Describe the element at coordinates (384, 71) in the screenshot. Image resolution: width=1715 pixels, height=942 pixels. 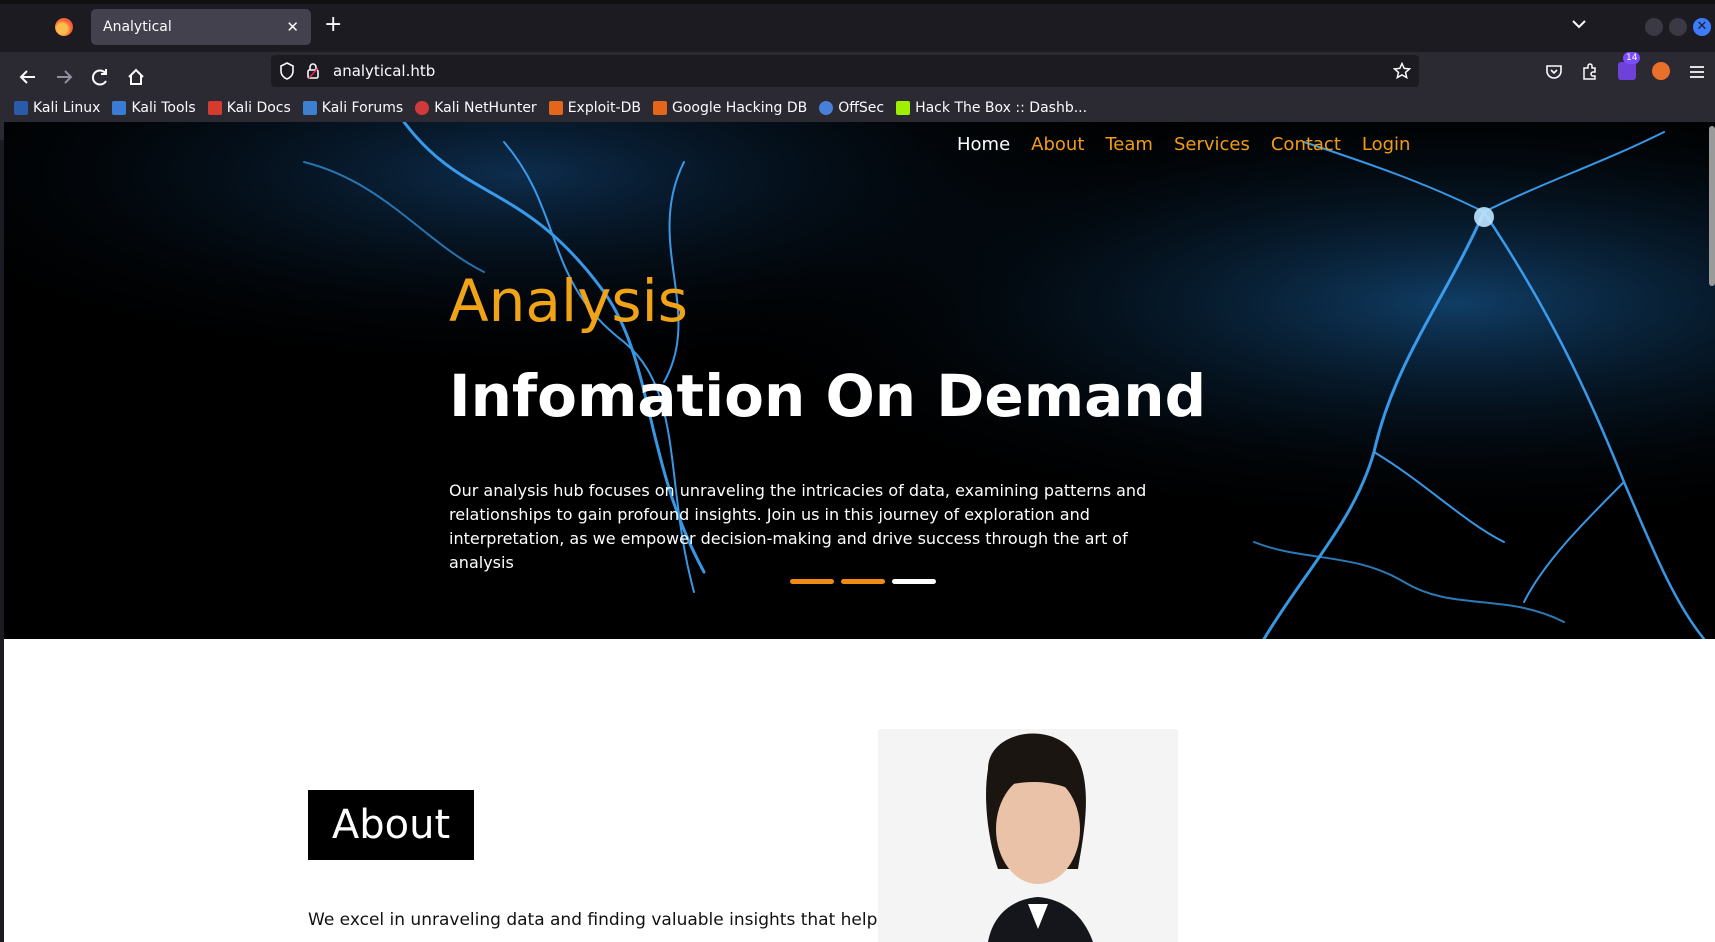
I see `url-text: analytical.htb` at that location.